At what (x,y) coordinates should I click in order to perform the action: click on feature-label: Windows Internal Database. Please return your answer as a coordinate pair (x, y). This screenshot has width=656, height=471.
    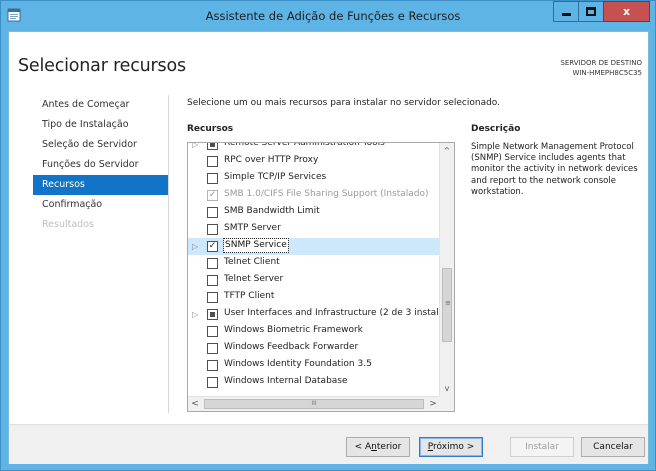
    Looking at the image, I should click on (286, 381).